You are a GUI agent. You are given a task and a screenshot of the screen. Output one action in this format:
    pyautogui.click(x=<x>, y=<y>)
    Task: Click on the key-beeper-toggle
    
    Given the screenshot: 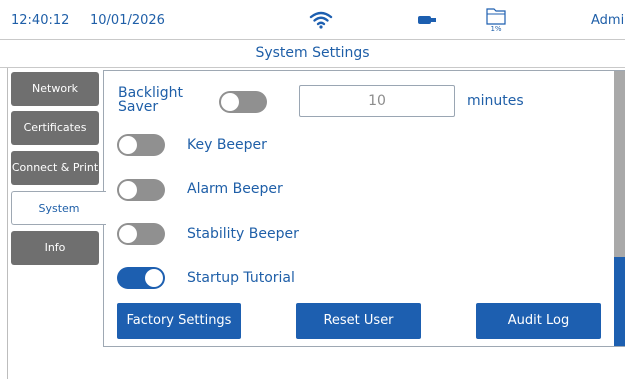 What is the action you would take?
    pyautogui.click(x=141, y=145)
    